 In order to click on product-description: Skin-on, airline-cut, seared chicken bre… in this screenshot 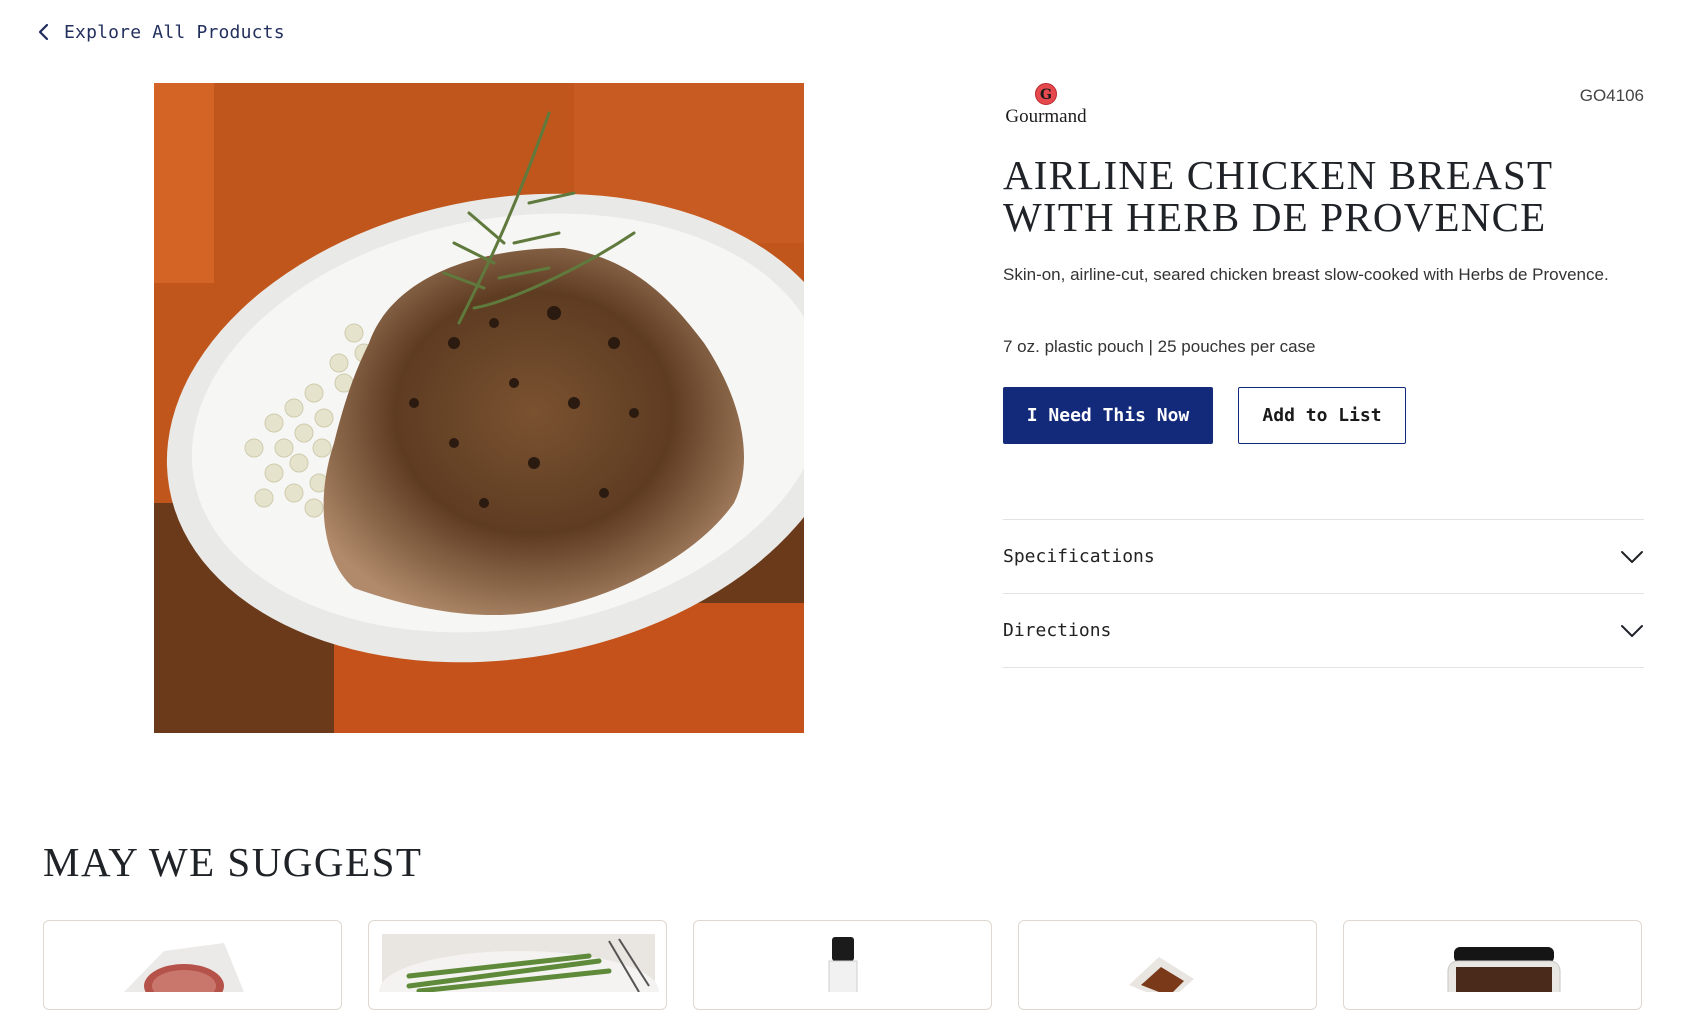, I will do `click(1306, 274)`.